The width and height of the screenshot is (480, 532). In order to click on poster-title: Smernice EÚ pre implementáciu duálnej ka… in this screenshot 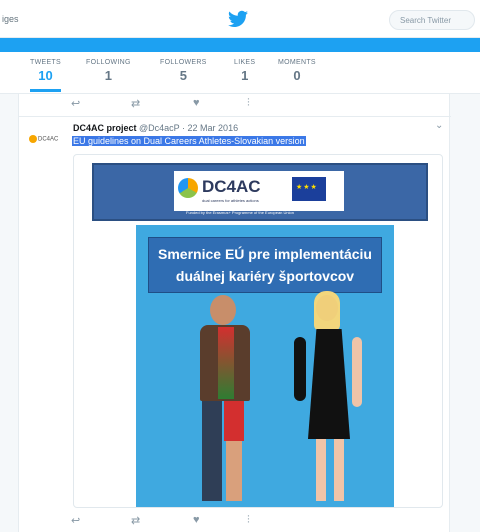, I will do `click(265, 265)`.